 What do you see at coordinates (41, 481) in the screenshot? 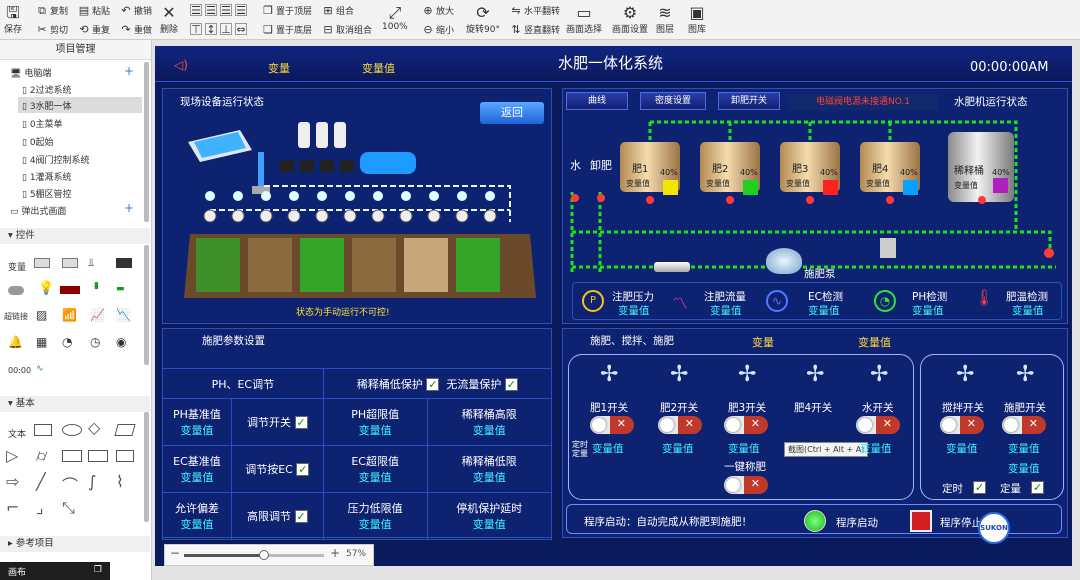
I see `line-tool: ╱` at bounding box center [41, 481].